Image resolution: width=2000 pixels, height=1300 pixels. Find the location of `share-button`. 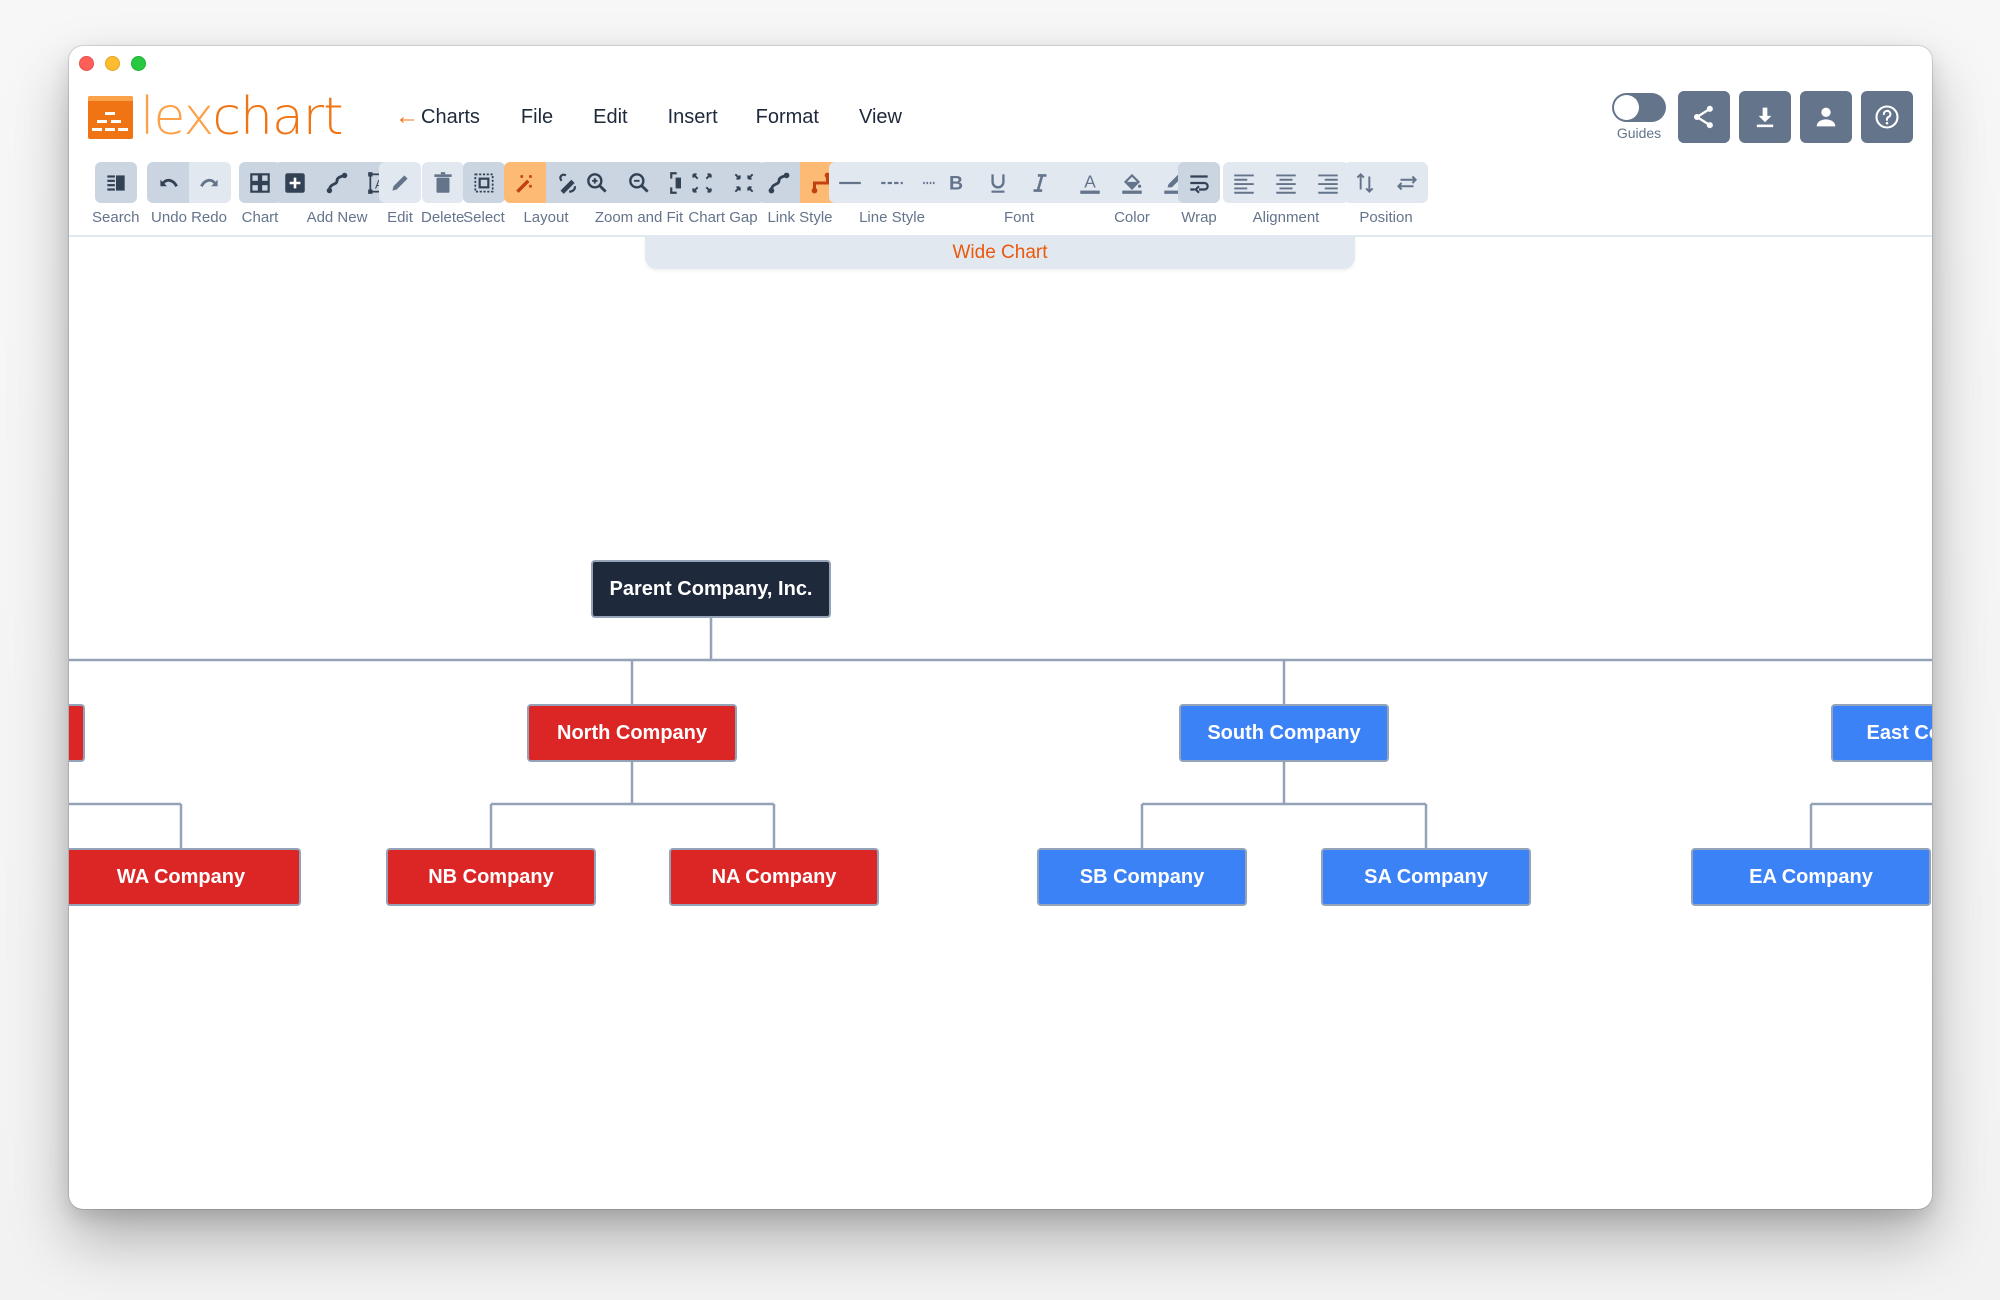

share-button is located at coordinates (1704, 117).